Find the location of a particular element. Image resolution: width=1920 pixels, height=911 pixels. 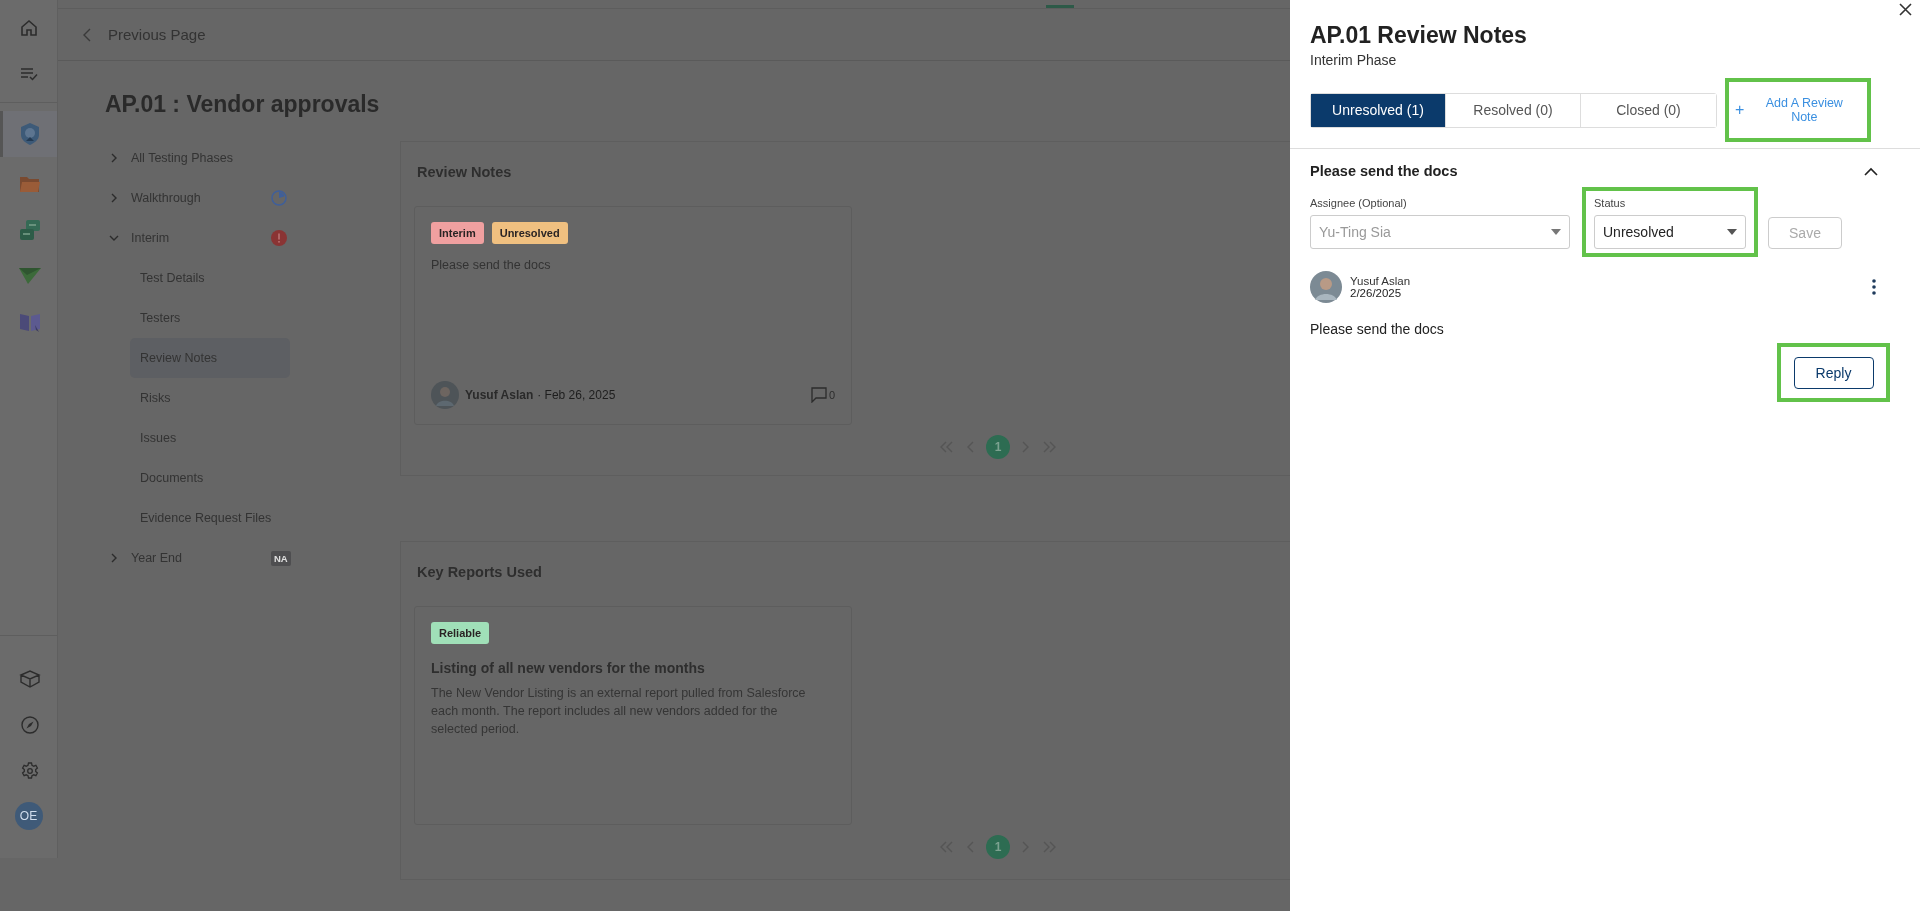

user-avatar: OE is located at coordinates (28, 816).